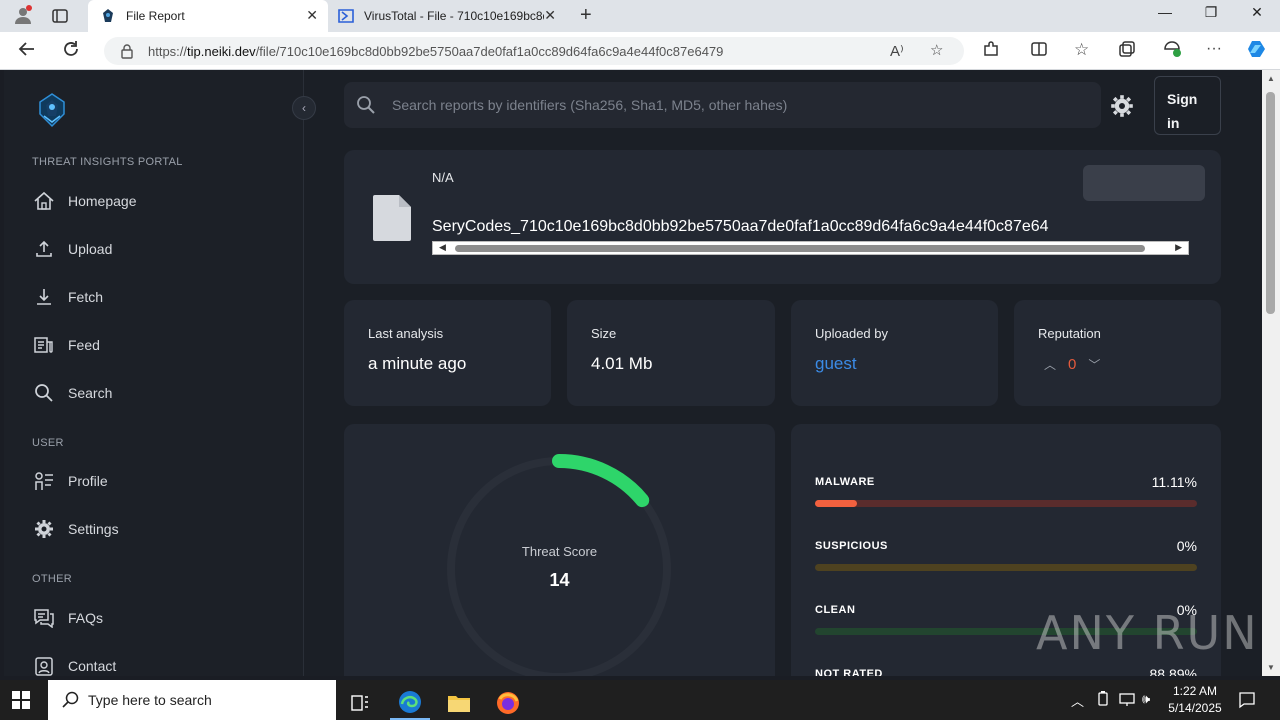 The width and height of the screenshot is (1280, 720). Describe the element at coordinates (1094, 364) in the screenshot. I see `downvote-chevron-down-icon: ﹀` at that location.